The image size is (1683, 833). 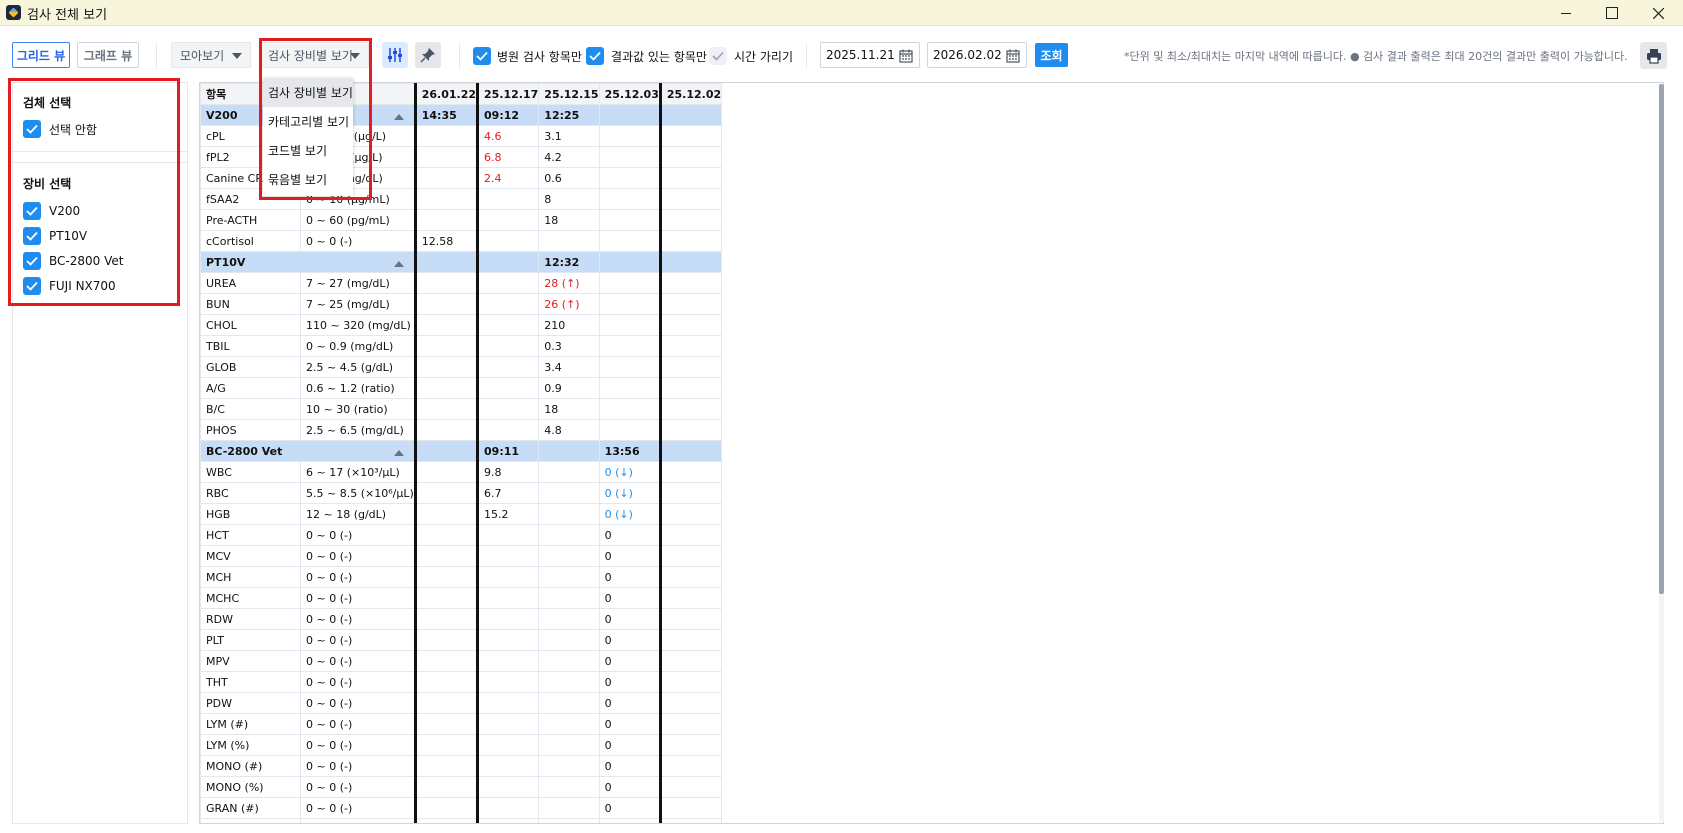 What do you see at coordinates (41, 55) in the screenshot?
I see `grid-view-button: 그리드 뷰` at bounding box center [41, 55].